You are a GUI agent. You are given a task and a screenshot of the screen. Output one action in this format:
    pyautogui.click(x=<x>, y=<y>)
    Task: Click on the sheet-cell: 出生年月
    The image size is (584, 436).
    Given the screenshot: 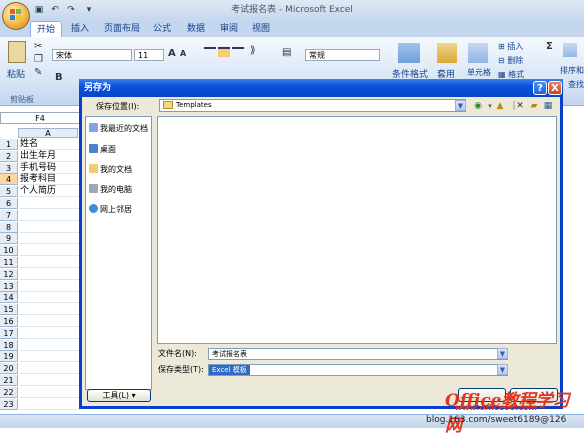 What is the action you would take?
    pyautogui.click(x=50, y=156)
    